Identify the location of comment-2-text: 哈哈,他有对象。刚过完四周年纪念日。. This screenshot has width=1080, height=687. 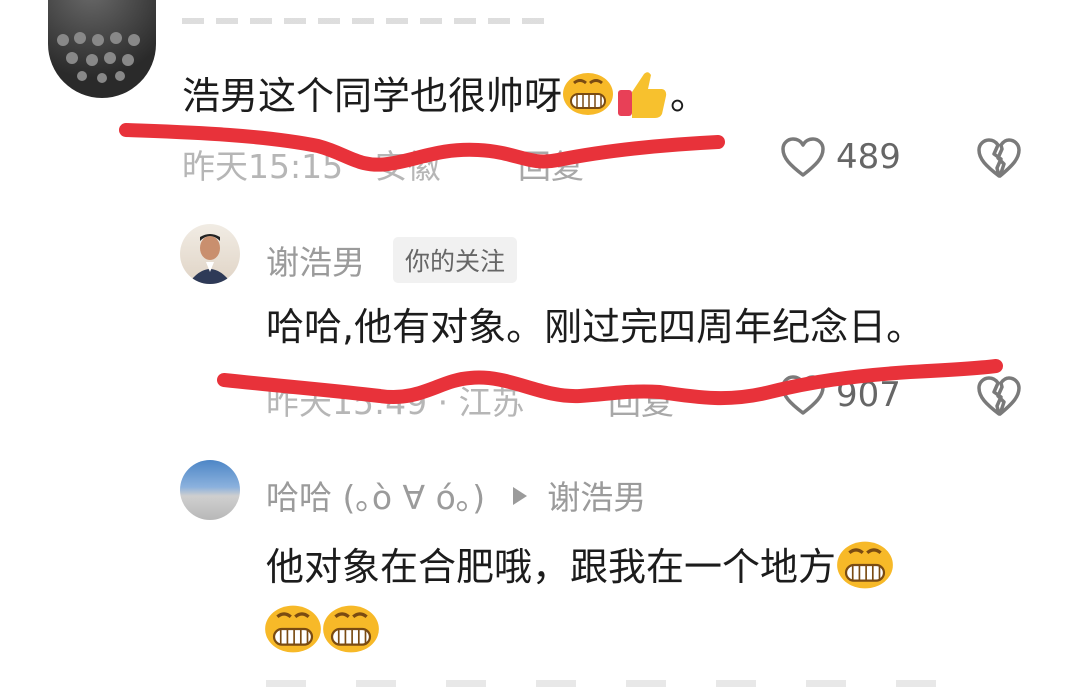
(595, 327).